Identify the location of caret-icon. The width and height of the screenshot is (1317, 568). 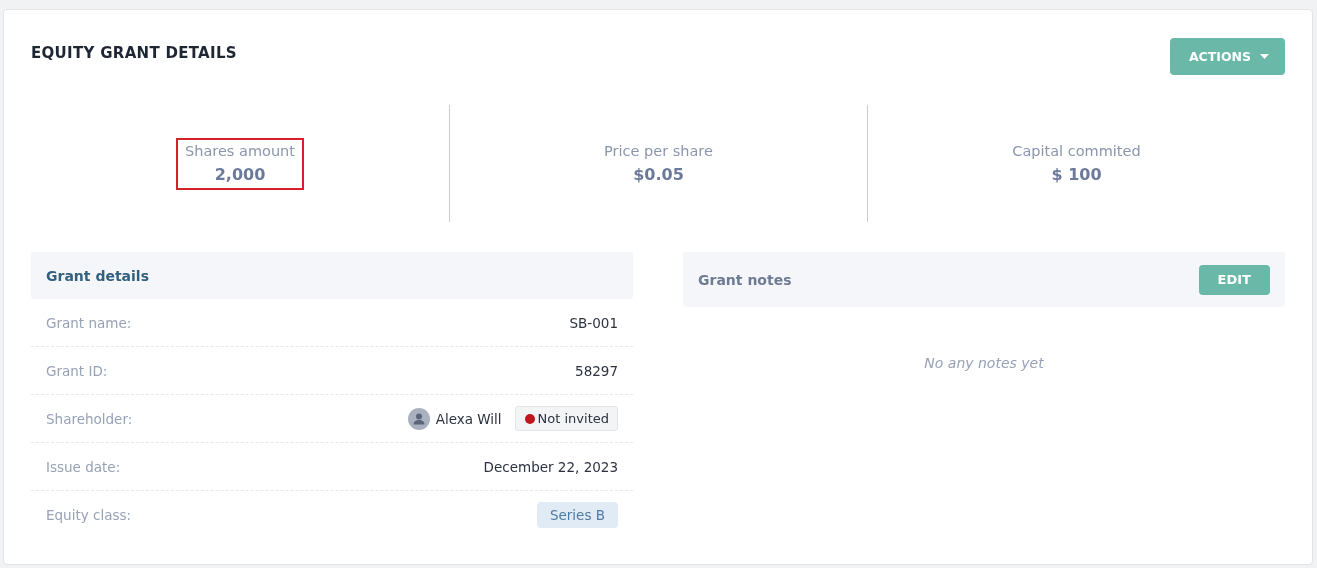
(1264, 56).